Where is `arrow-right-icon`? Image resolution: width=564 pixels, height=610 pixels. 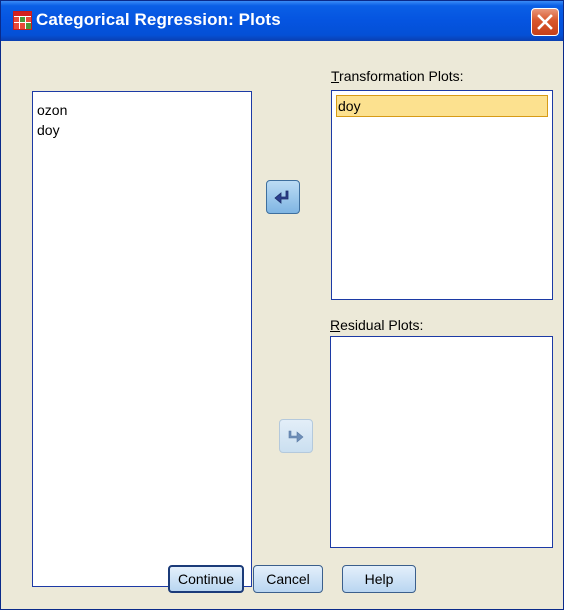 arrow-right-icon is located at coordinates (296, 436).